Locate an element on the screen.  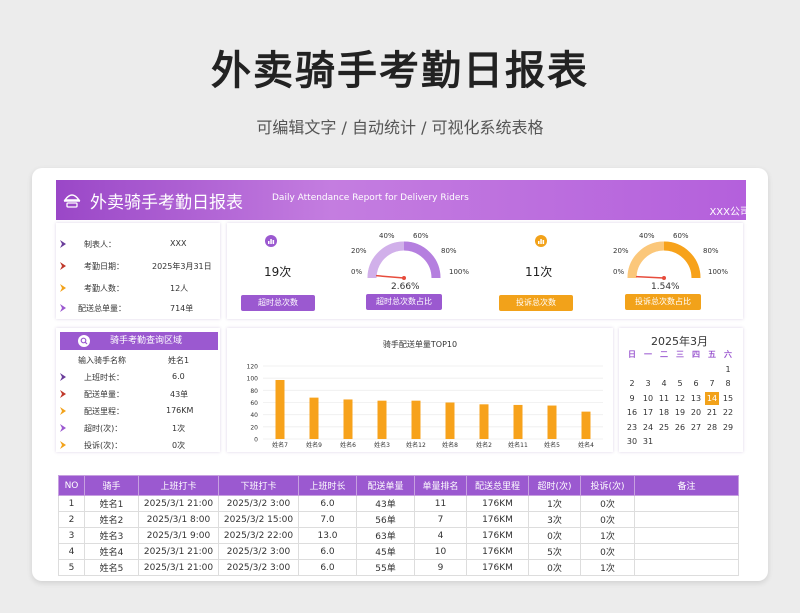
complaint-ratio-button: 投诉总次数占比 is located at coordinates (663, 302).